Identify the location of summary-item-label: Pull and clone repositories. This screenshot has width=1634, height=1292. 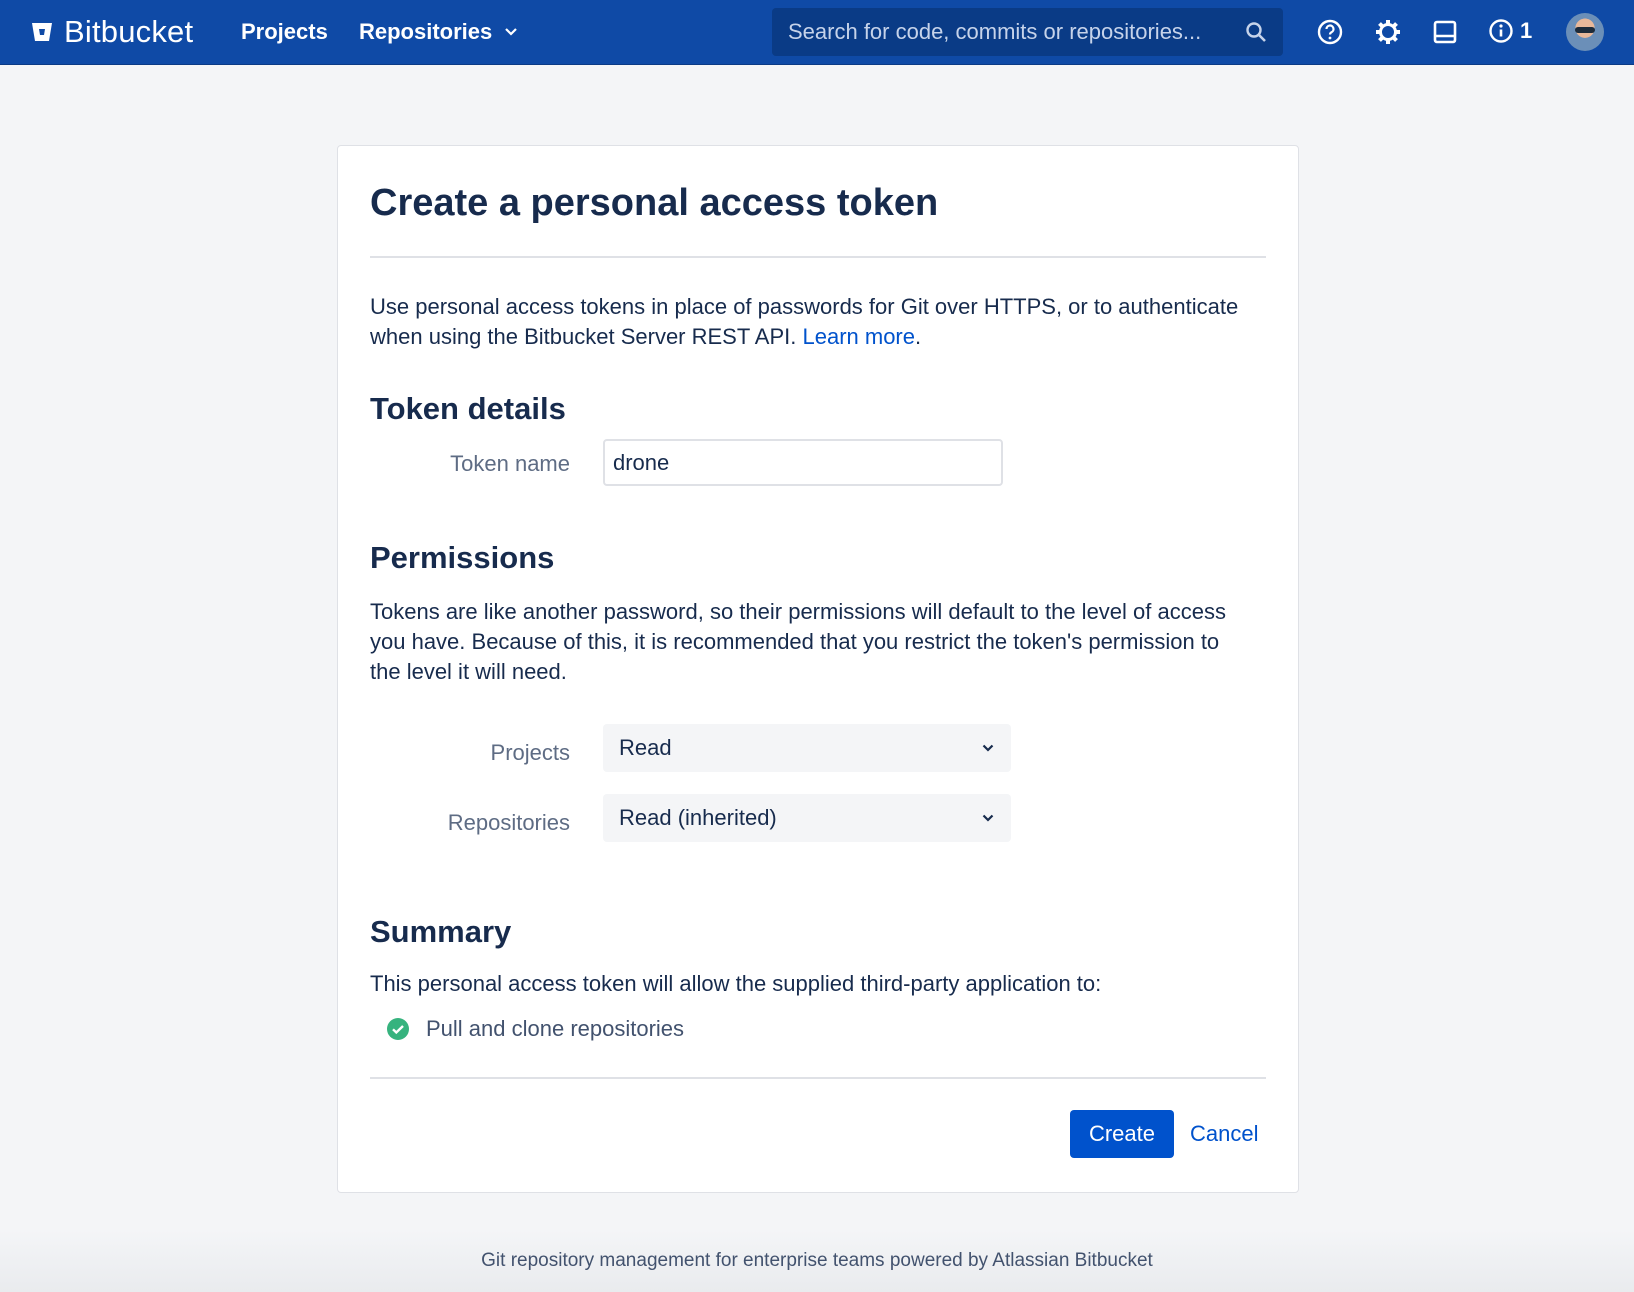
(555, 1028).